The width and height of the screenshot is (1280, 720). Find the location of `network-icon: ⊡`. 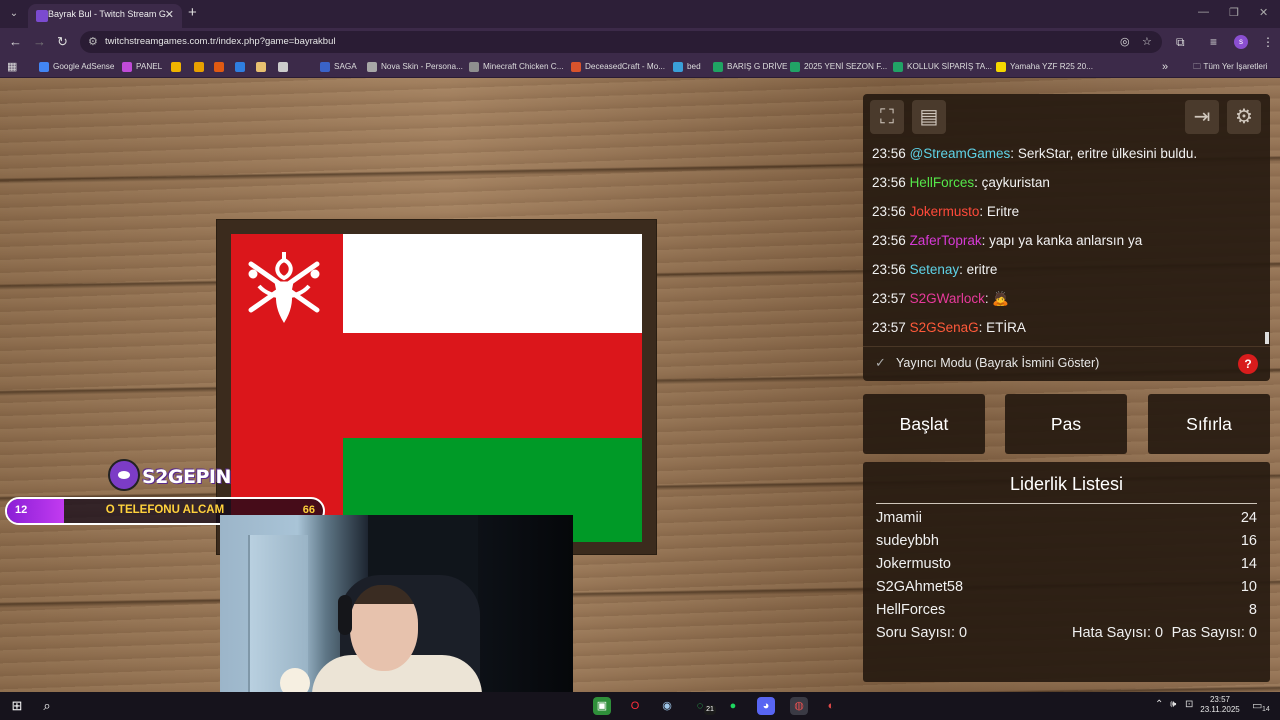

network-icon: ⊡ is located at coordinates (1189, 704).